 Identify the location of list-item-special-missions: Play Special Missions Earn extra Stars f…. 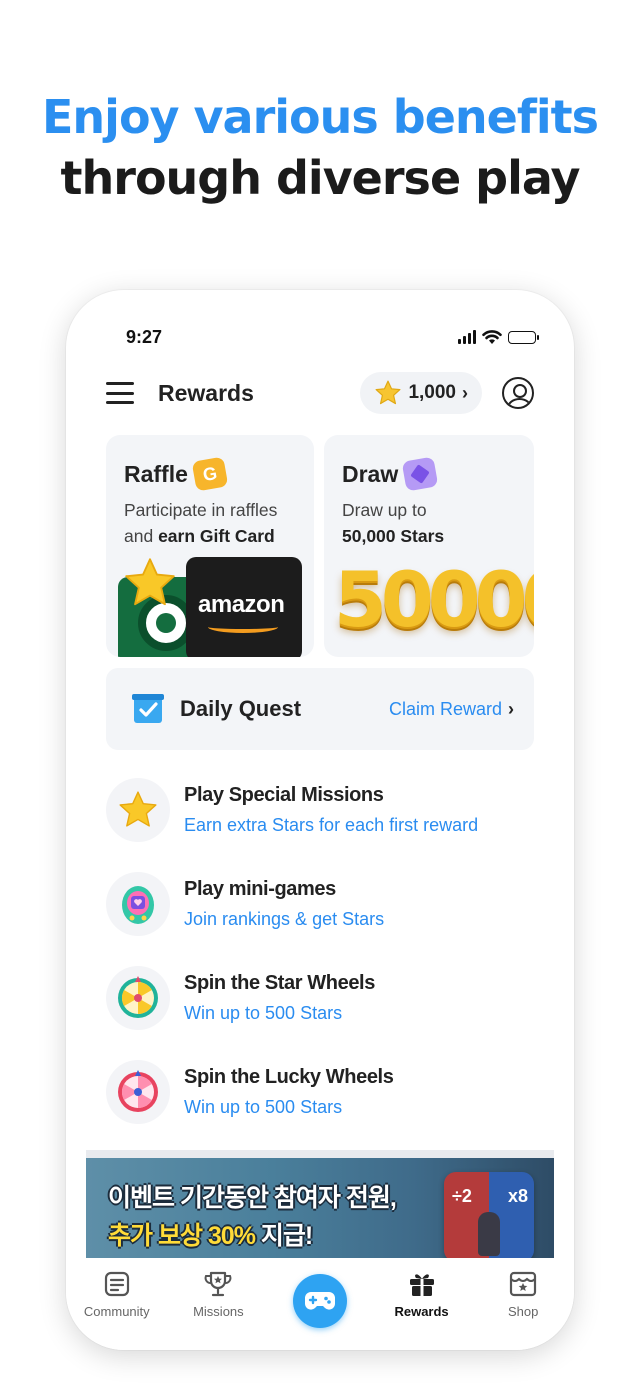
(321, 810).